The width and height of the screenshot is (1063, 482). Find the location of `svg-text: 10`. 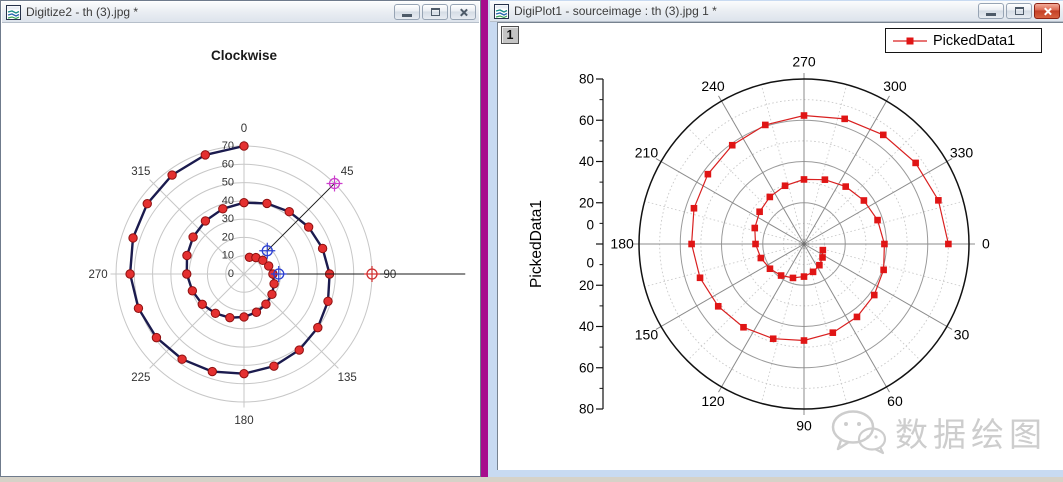

svg-text: 10 is located at coordinates (228, 256).